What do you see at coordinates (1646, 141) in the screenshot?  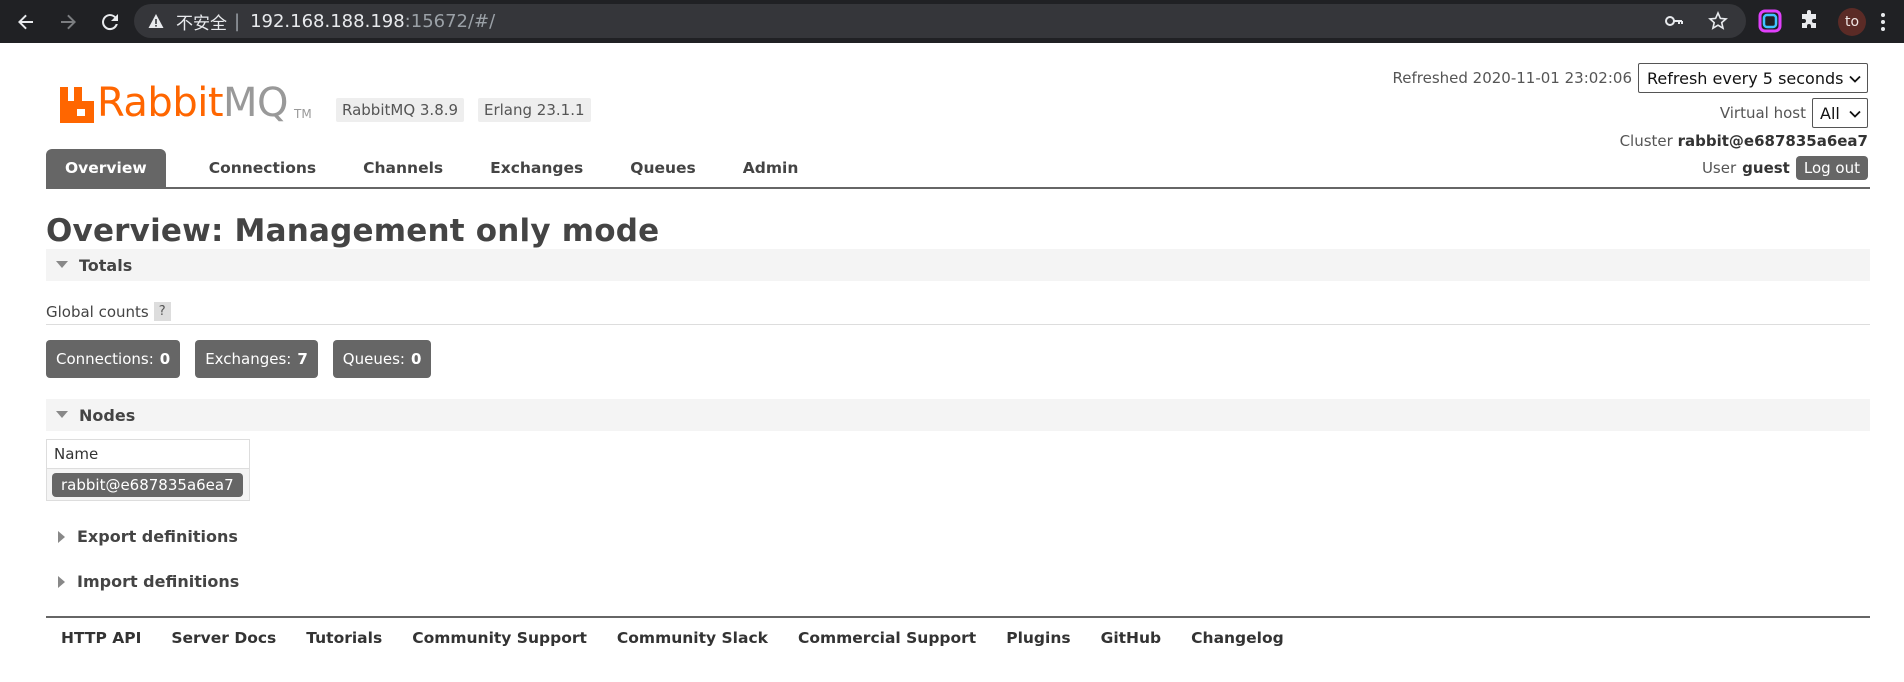 I see `cluster-label: Cluster` at bounding box center [1646, 141].